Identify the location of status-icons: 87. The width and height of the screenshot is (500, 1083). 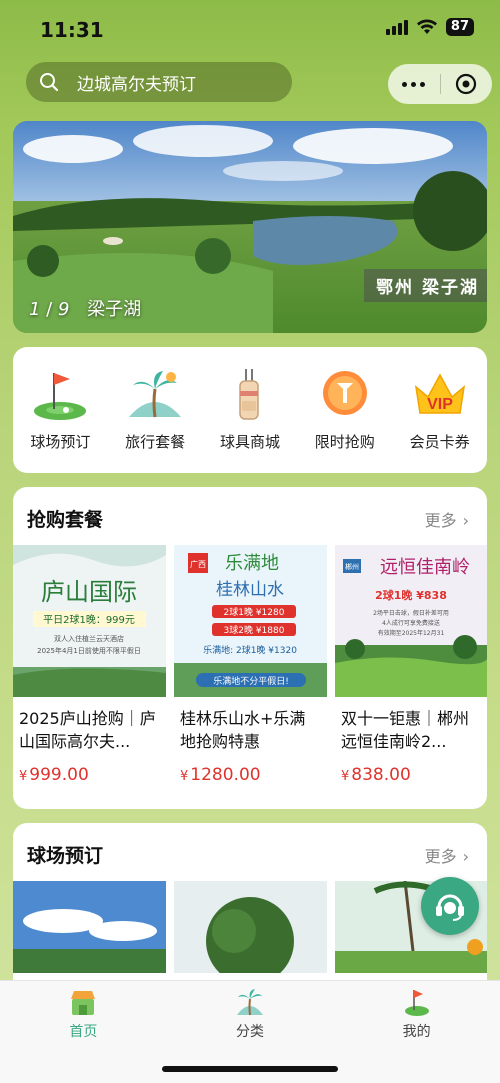
(429, 27).